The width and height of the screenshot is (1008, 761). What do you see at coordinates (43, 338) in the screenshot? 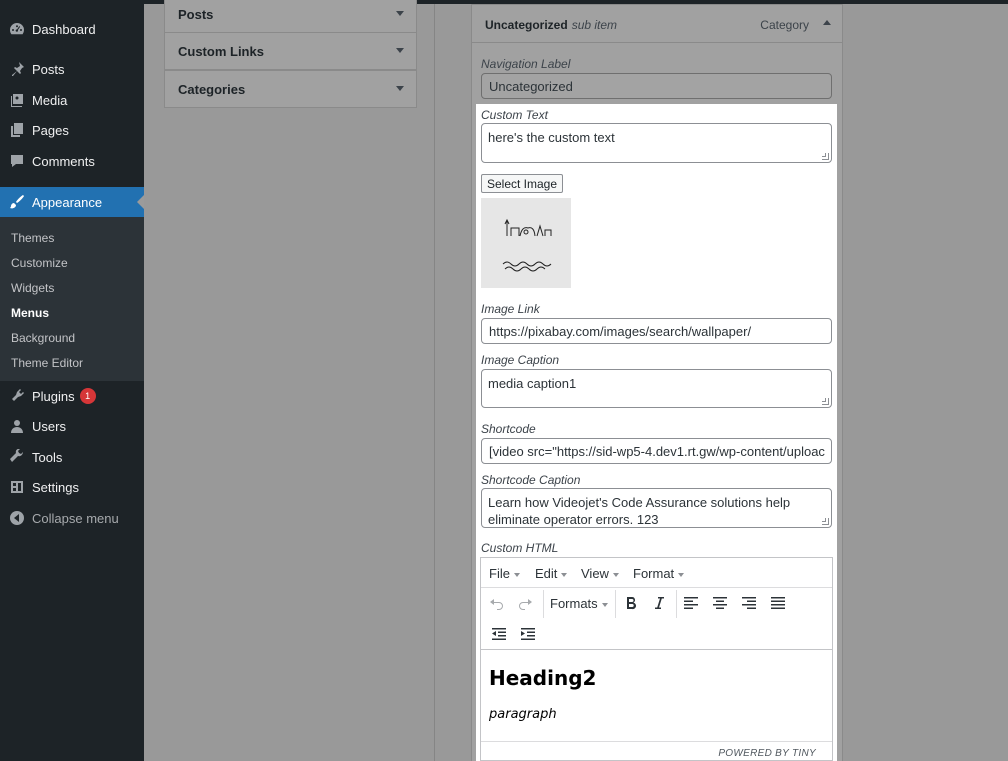
I see `submenu-item-background: Background` at bounding box center [43, 338].